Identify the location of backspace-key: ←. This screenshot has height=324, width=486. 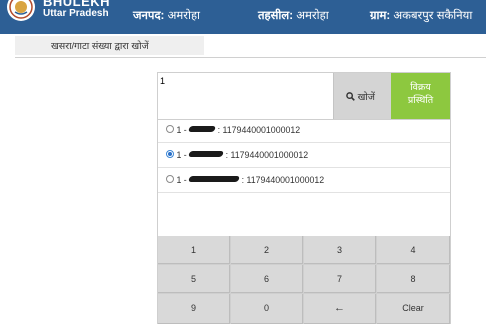
(340, 309).